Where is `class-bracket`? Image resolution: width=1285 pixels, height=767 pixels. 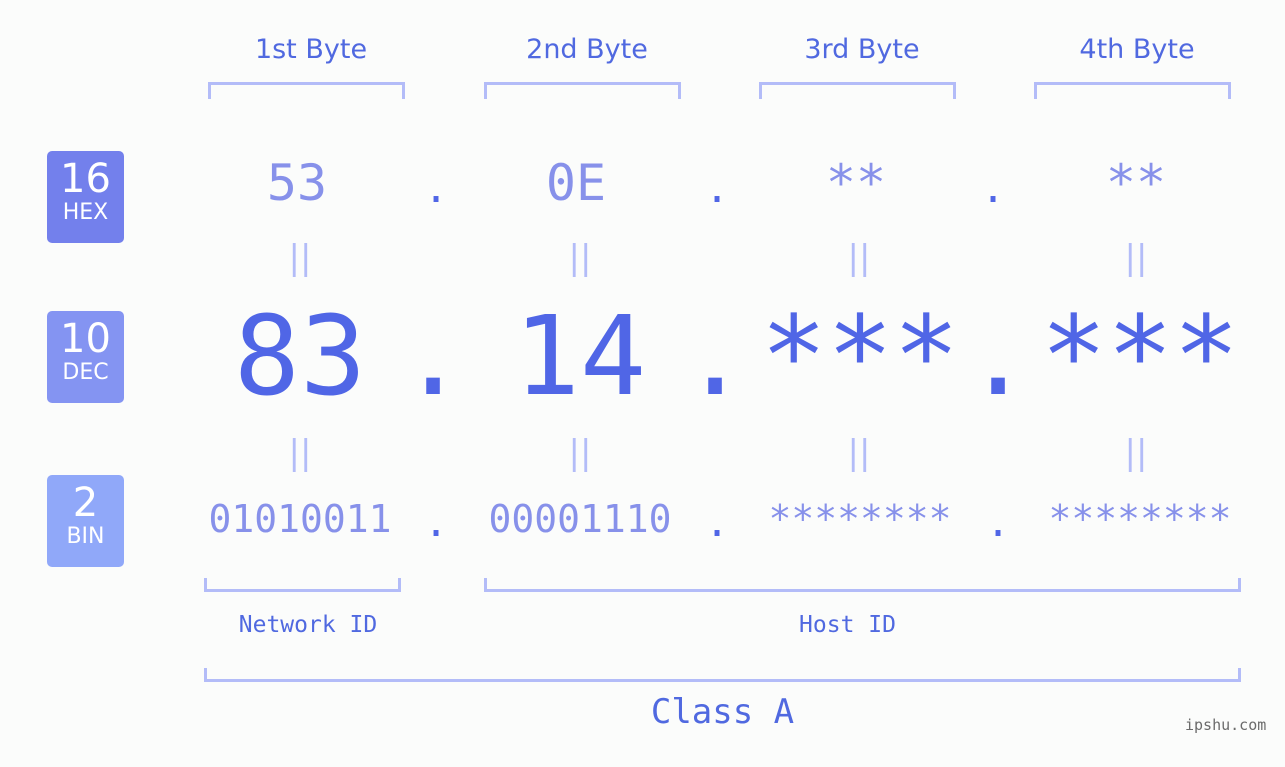
class-bracket is located at coordinates (722, 675).